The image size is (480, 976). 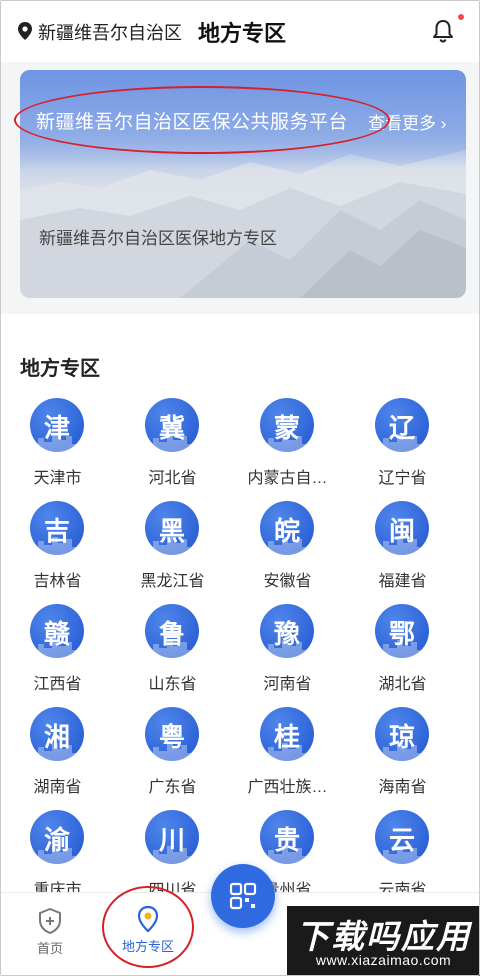 I want to click on region-item: 粤广东省, so click(x=172, y=755).